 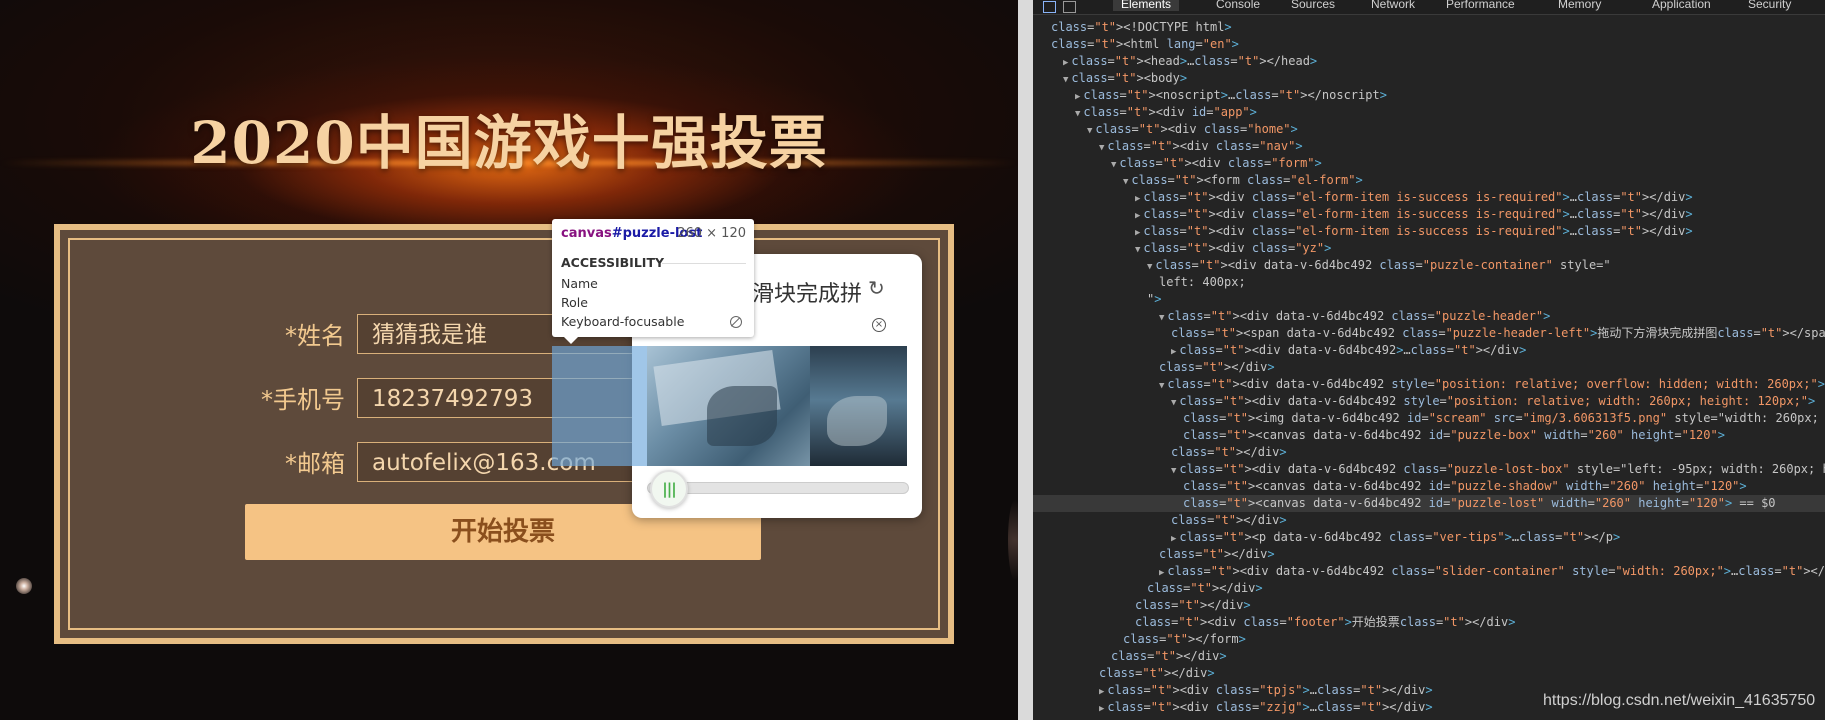 What do you see at coordinates (876, 288) in the screenshot?
I see `refresh-icon: ↻` at bounding box center [876, 288].